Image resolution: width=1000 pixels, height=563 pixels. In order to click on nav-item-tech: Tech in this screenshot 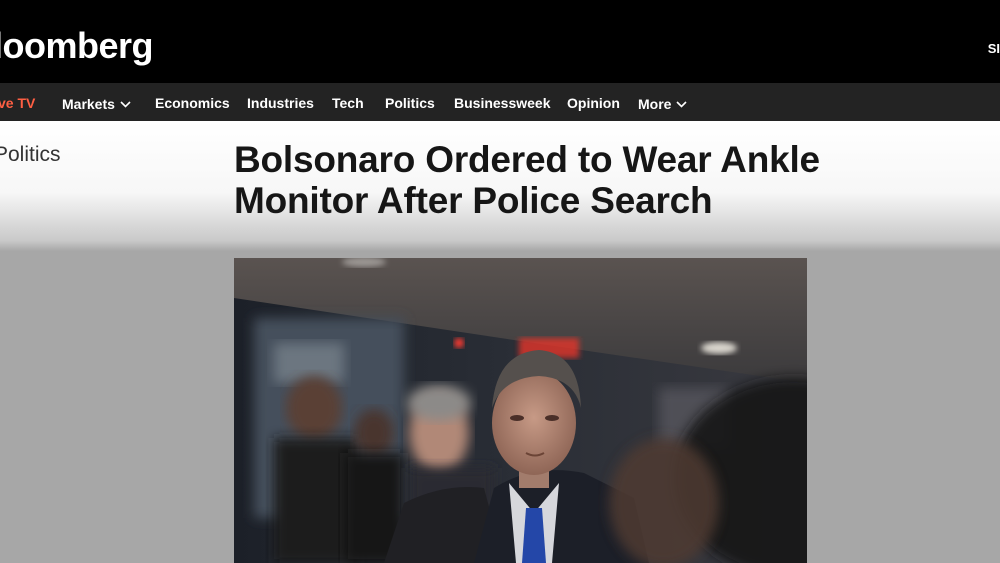, I will do `click(348, 103)`.